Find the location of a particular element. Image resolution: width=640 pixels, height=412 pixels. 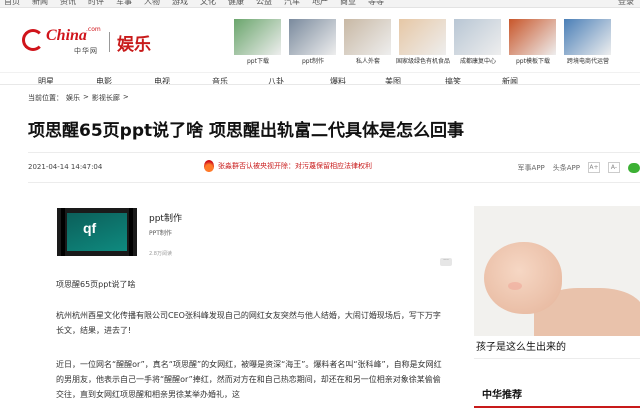

top-link: 人物 is located at coordinates (152, 3).